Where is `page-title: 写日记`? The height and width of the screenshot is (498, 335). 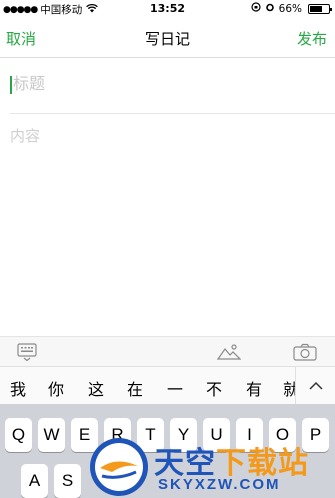 page-title: 写日记 is located at coordinates (167, 39).